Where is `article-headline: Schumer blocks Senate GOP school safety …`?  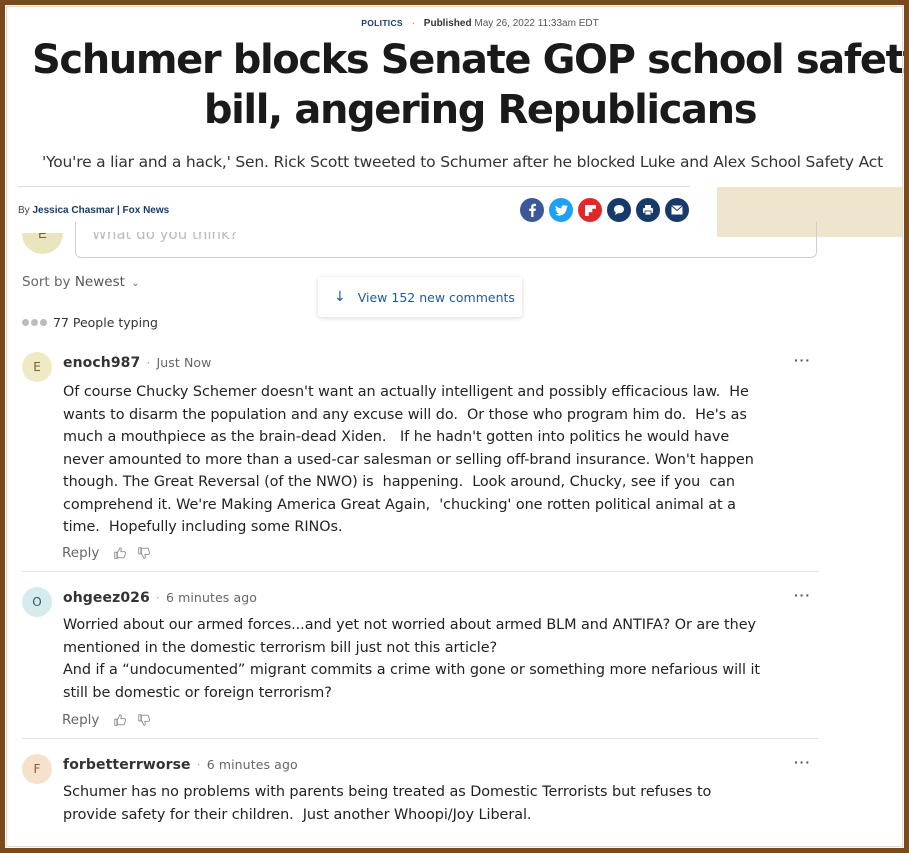 article-headline: Schumer blocks Senate GOP school safety … is located at coordinates (454, 85).